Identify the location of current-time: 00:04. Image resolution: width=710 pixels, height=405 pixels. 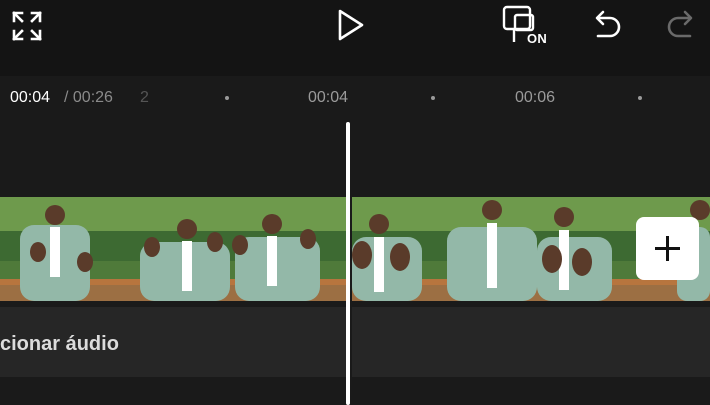
(30, 97).